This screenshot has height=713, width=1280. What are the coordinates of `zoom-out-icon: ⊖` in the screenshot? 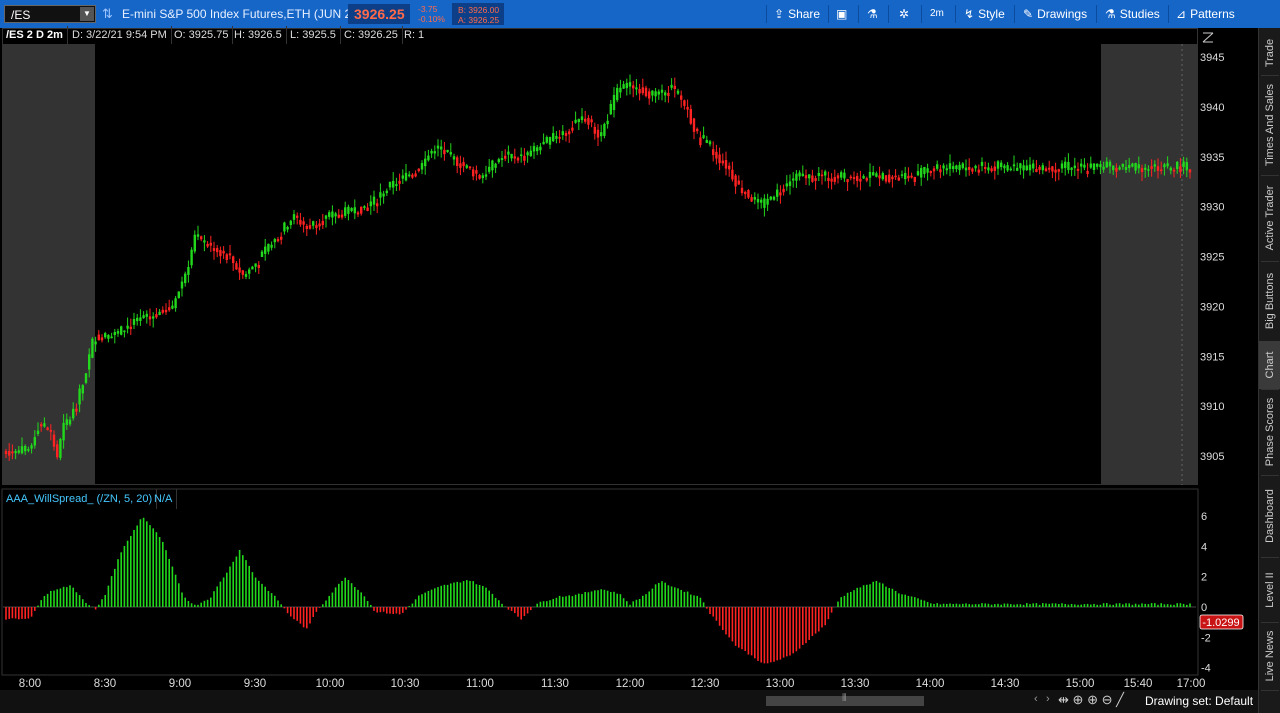 It's located at (1107, 699).